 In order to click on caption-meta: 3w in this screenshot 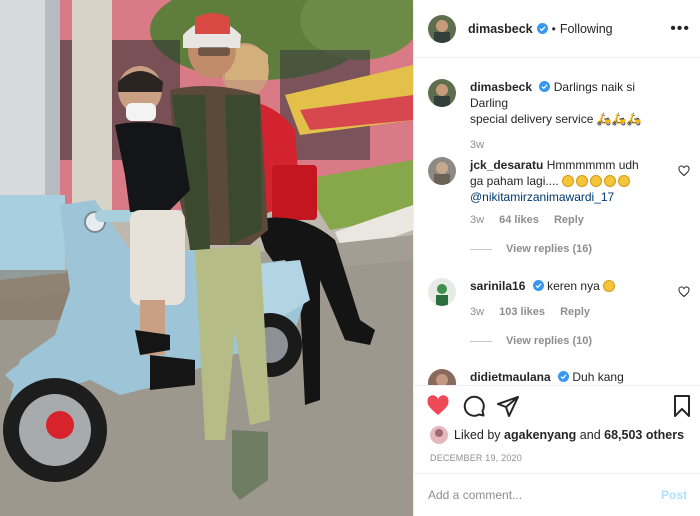, I will do `click(570, 145)`.